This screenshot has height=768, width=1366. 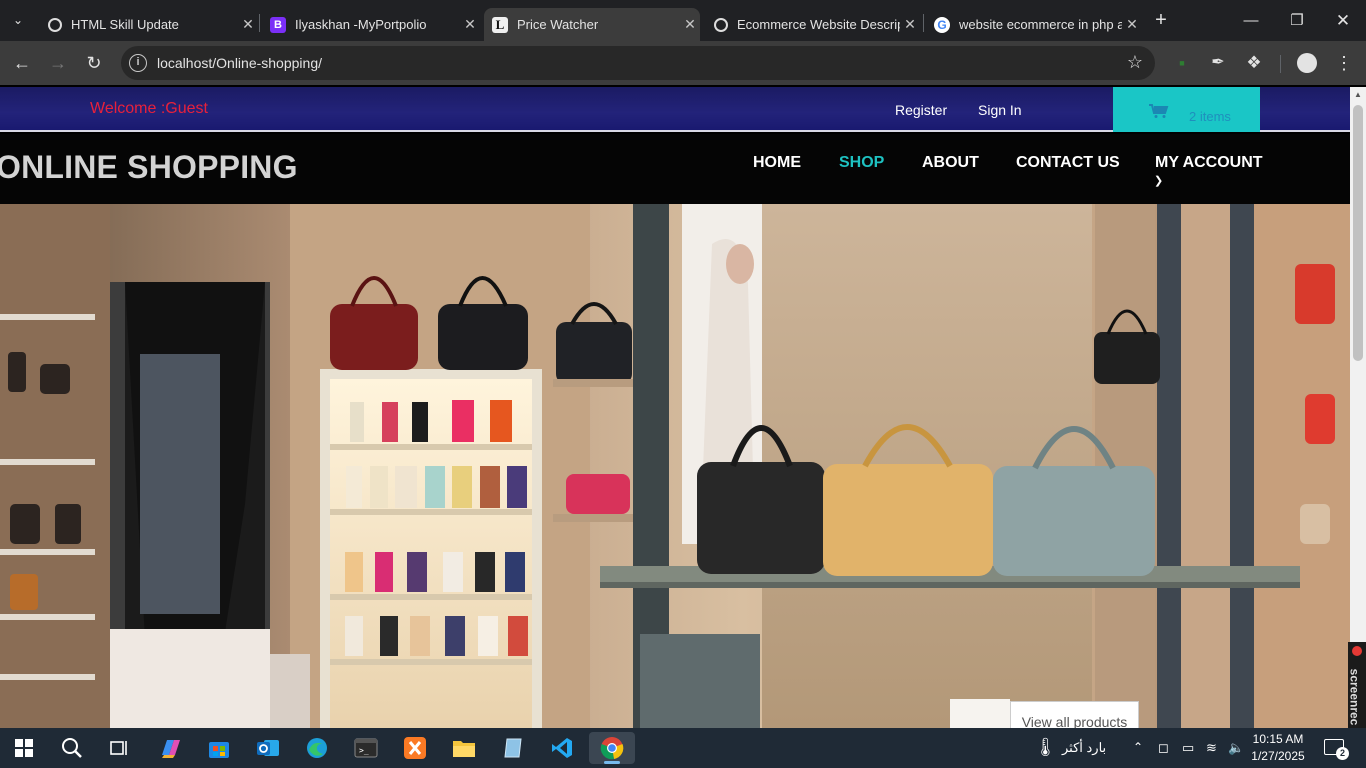 I want to click on windows-start-icon, so click(x=24, y=748).